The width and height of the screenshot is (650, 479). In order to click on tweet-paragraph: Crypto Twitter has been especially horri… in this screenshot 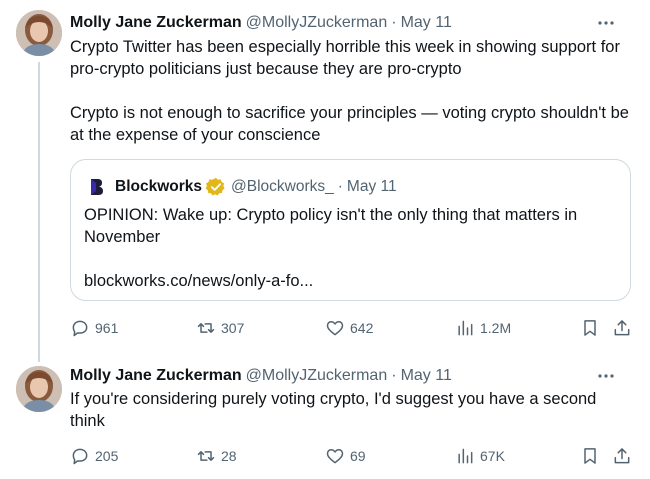, I will do `click(347, 58)`.